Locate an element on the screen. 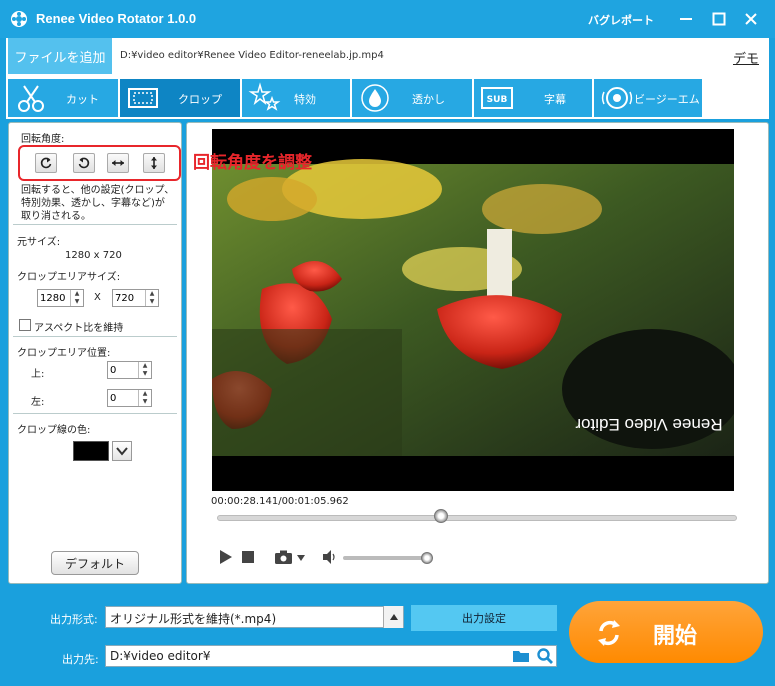 Image resolution: width=775 pixels, height=686 pixels. output-format-select: オリジナル形式を維持(*.mp4) is located at coordinates (254, 617).